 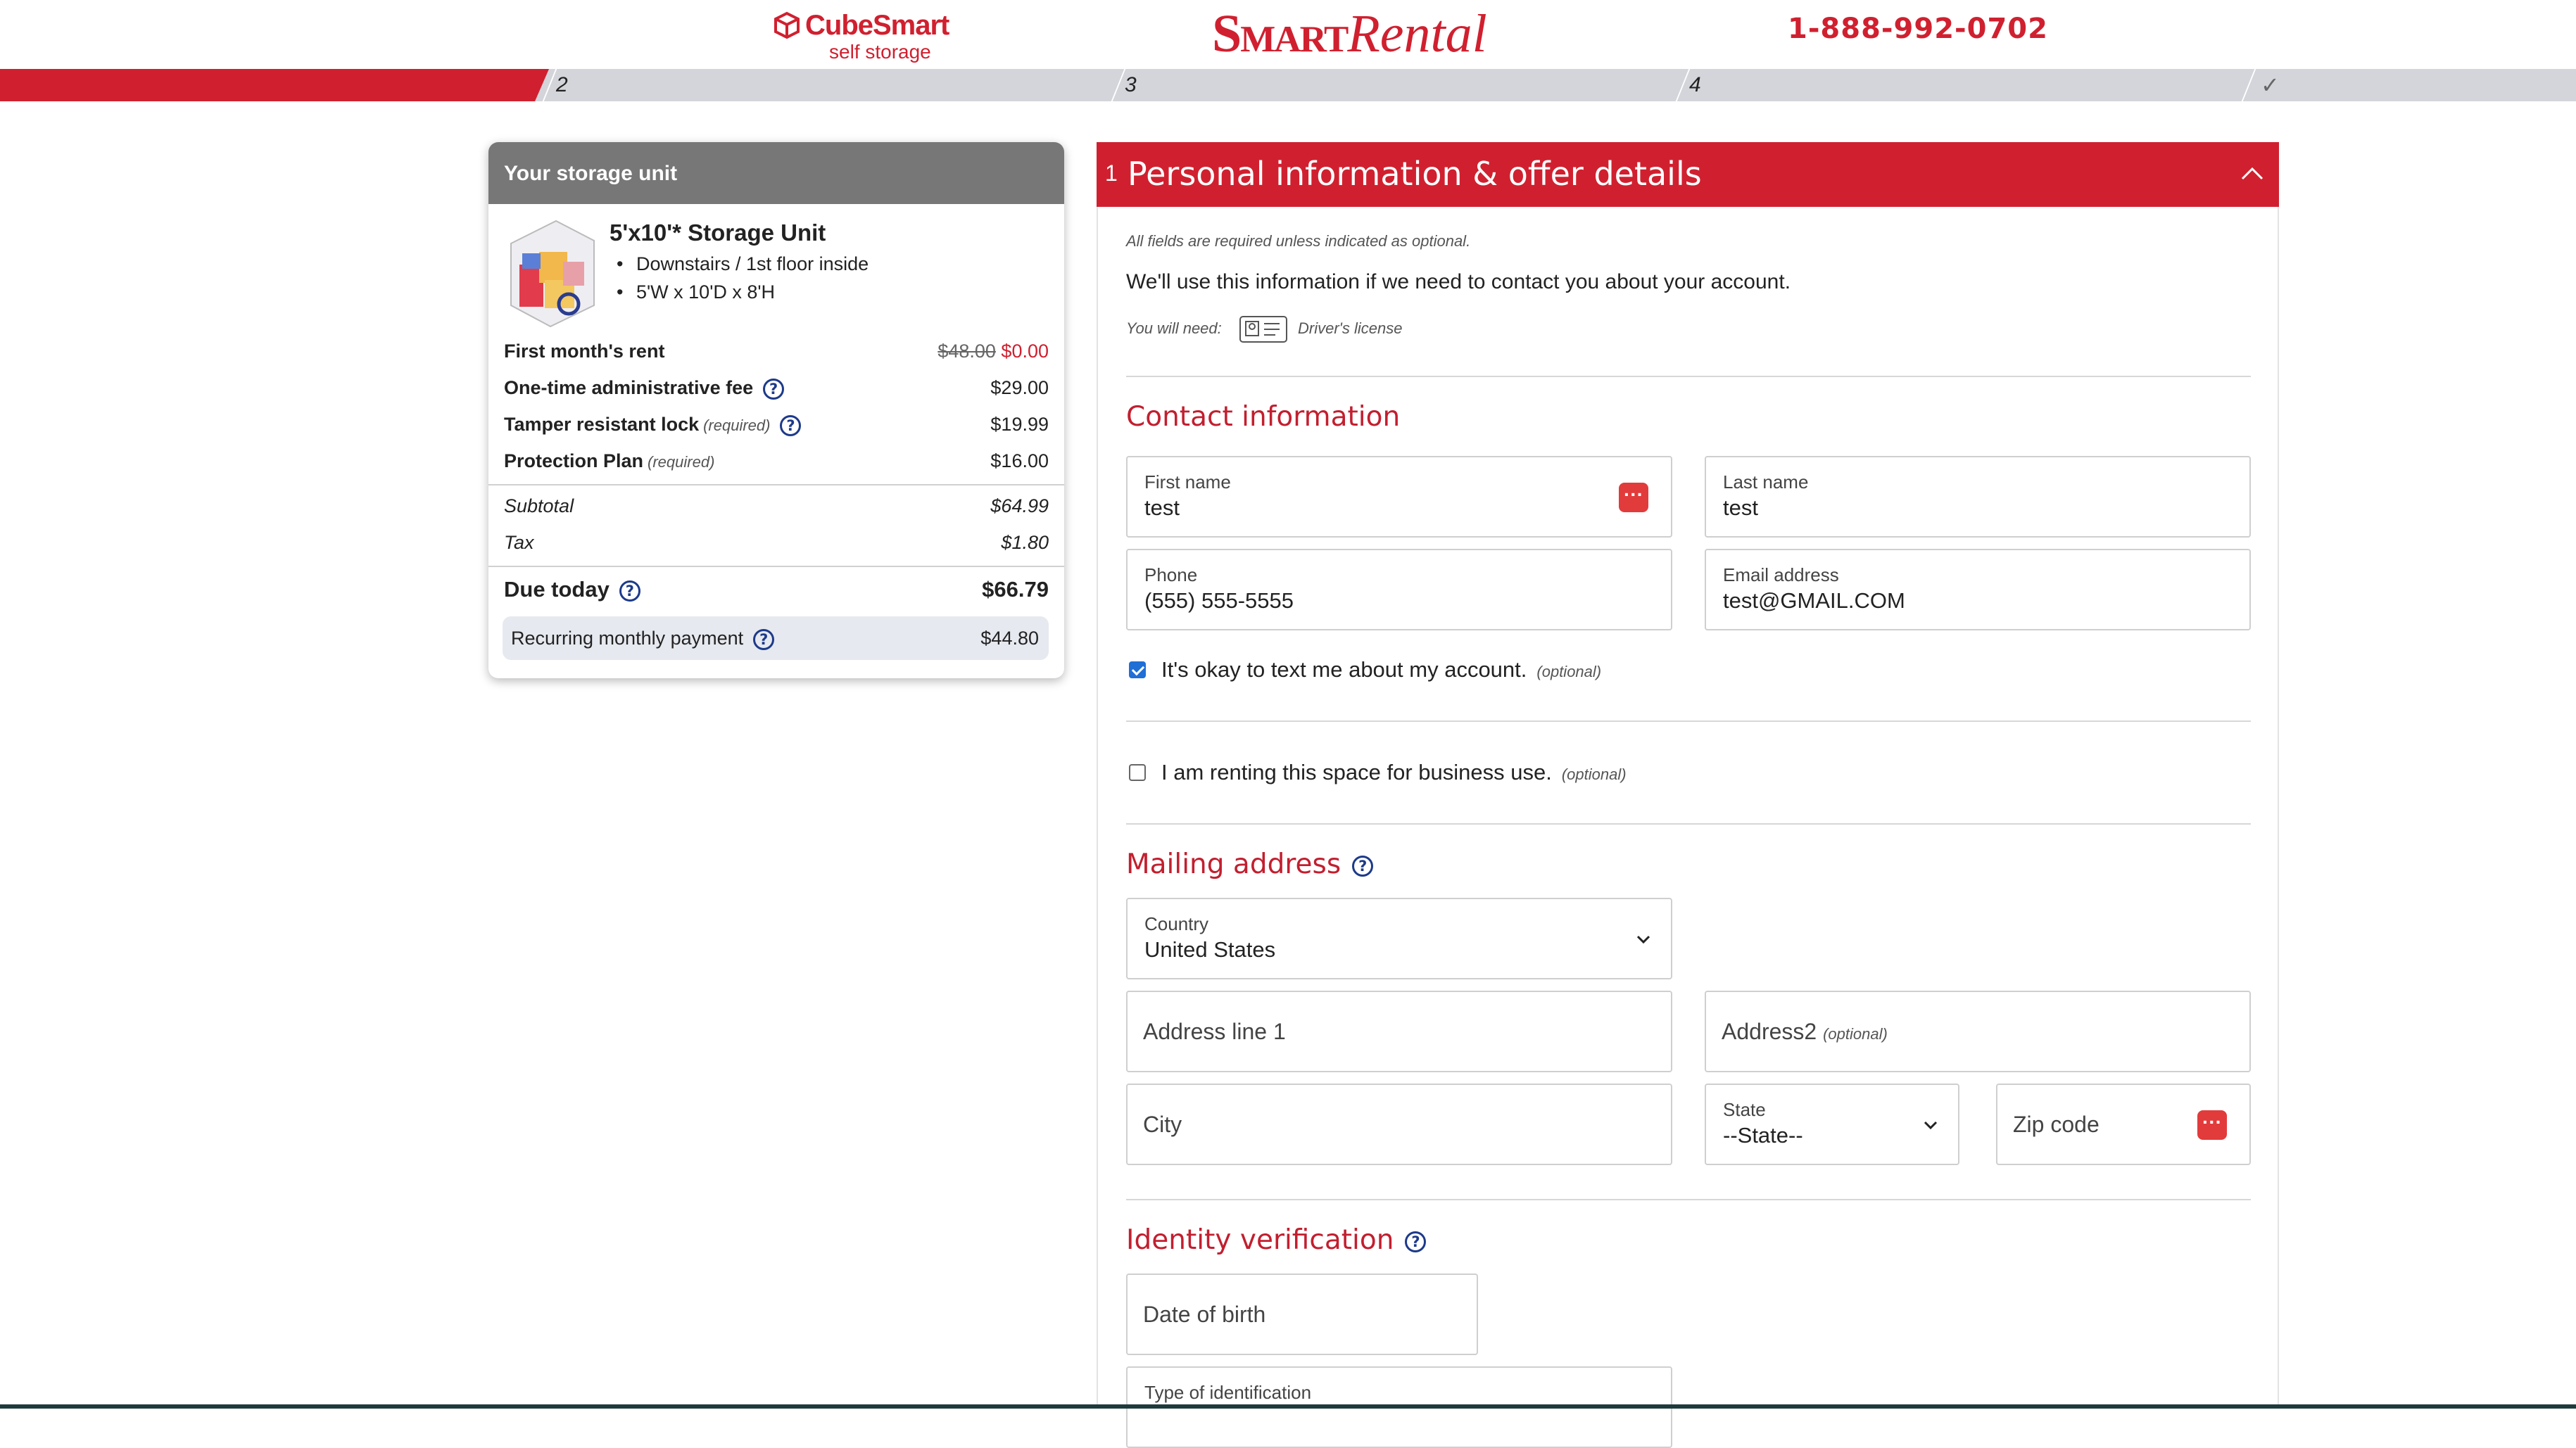 I want to click on state-select: State --State--, so click(x=1832, y=1124).